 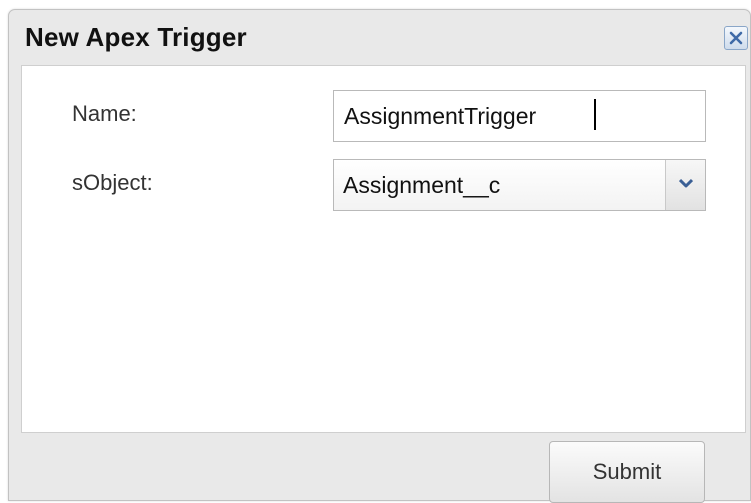 What do you see at coordinates (519, 116) in the screenshot?
I see `name-input` at bounding box center [519, 116].